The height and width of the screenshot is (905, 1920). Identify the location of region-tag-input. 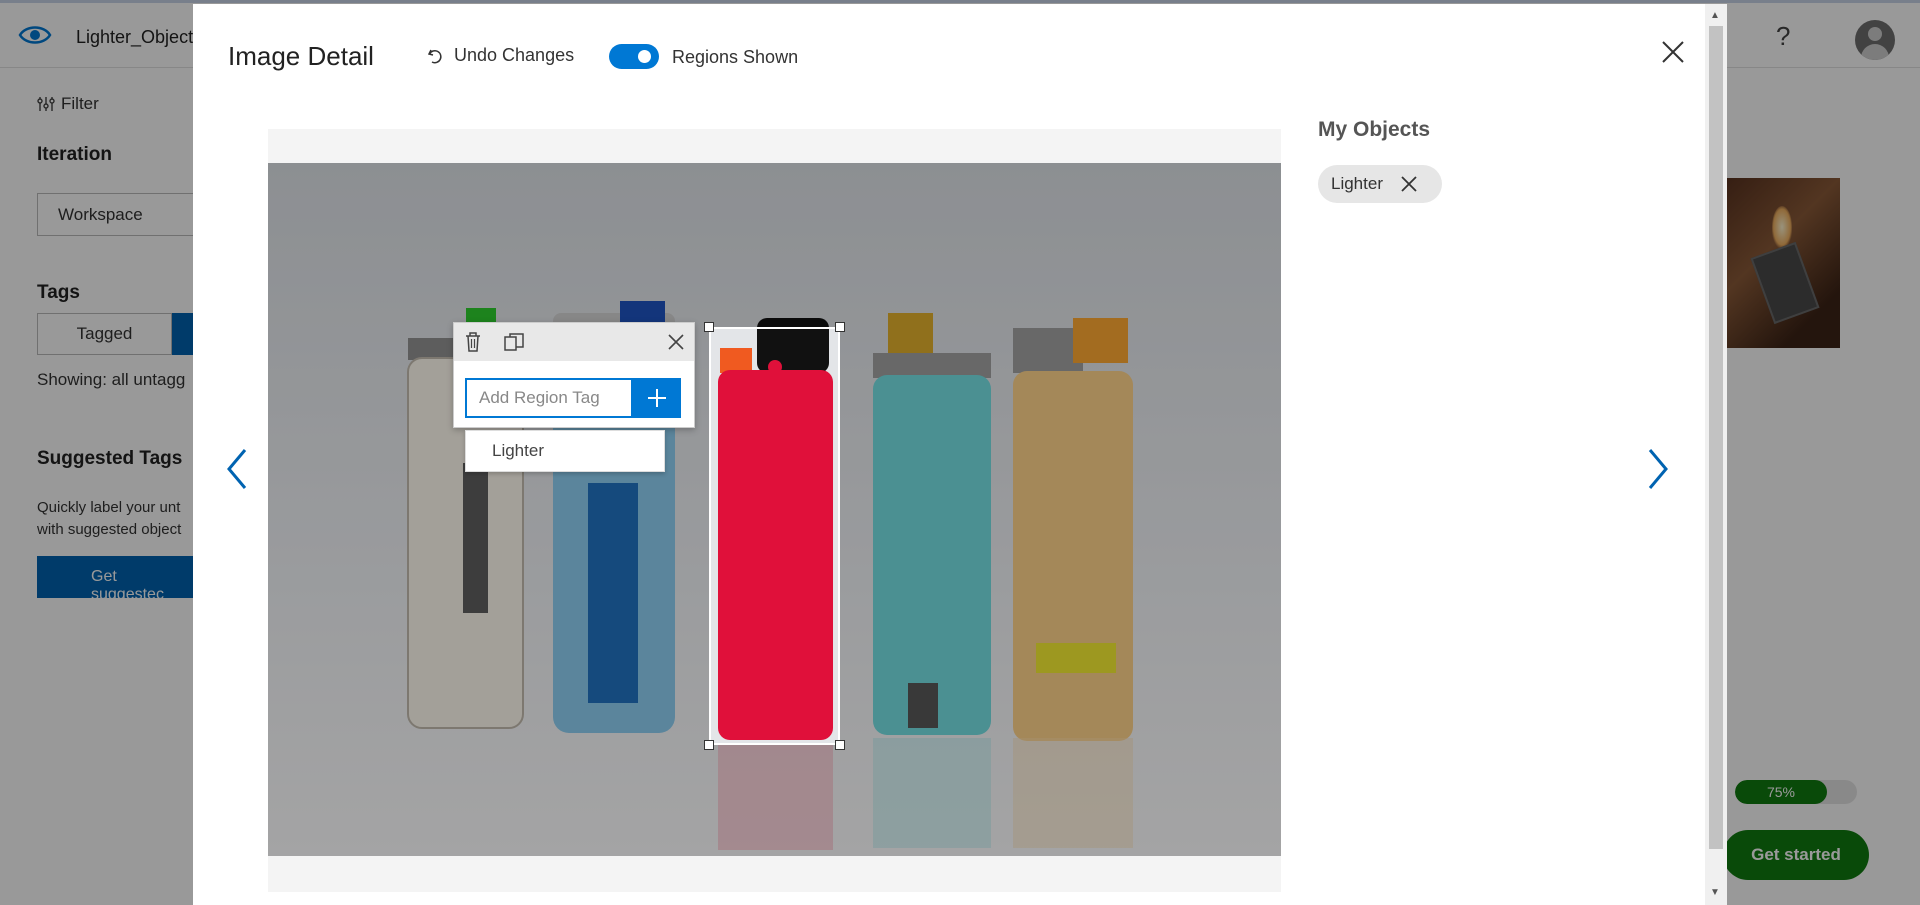
(549, 398).